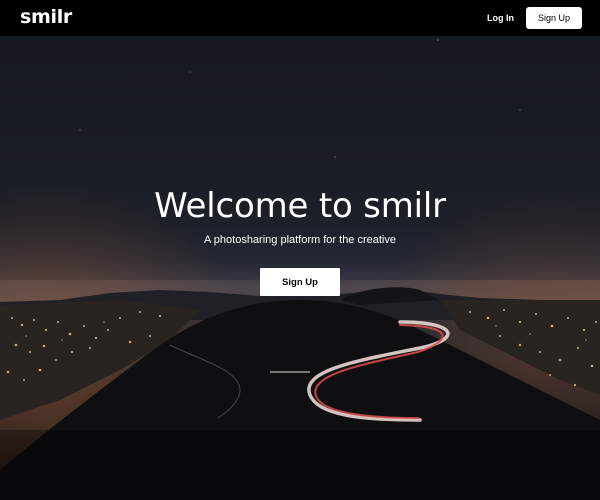  What do you see at coordinates (300, 18) in the screenshot?
I see `top-navbar: smilr Log In Sign Up` at bounding box center [300, 18].